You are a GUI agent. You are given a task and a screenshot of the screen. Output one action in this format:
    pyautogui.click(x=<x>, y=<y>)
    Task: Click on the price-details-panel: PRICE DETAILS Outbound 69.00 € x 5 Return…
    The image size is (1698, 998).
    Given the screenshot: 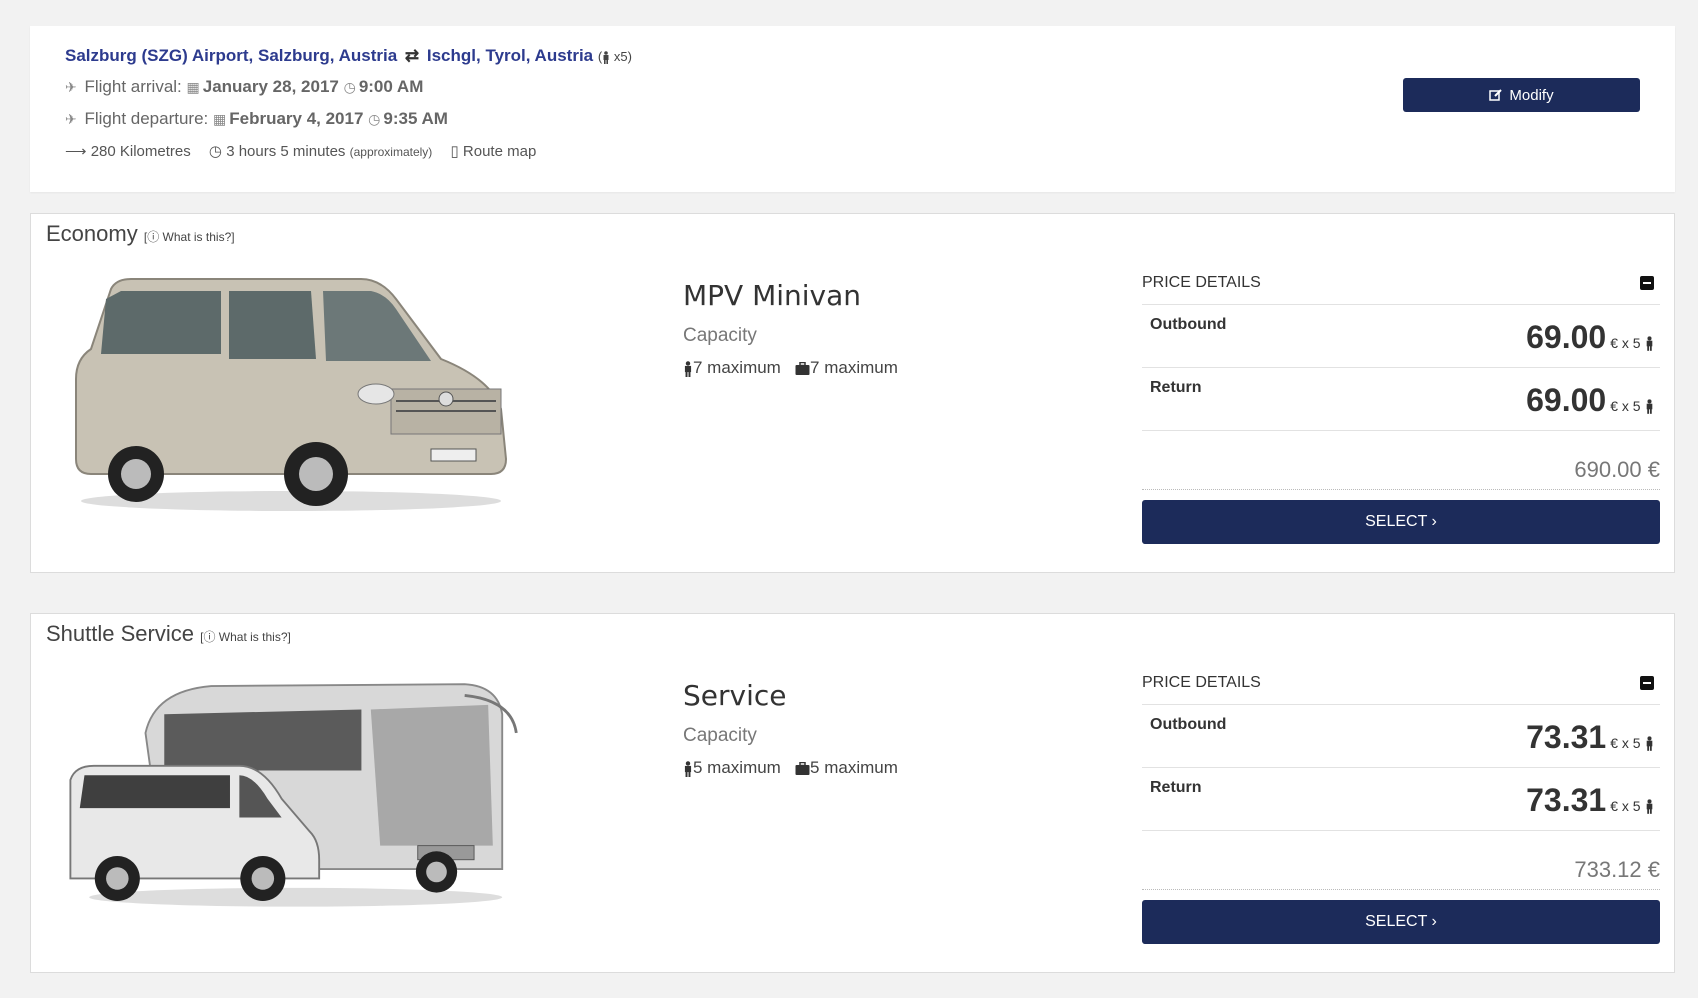 What is the action you would take?
    pyautogui.click(x=1401, y=409)
    